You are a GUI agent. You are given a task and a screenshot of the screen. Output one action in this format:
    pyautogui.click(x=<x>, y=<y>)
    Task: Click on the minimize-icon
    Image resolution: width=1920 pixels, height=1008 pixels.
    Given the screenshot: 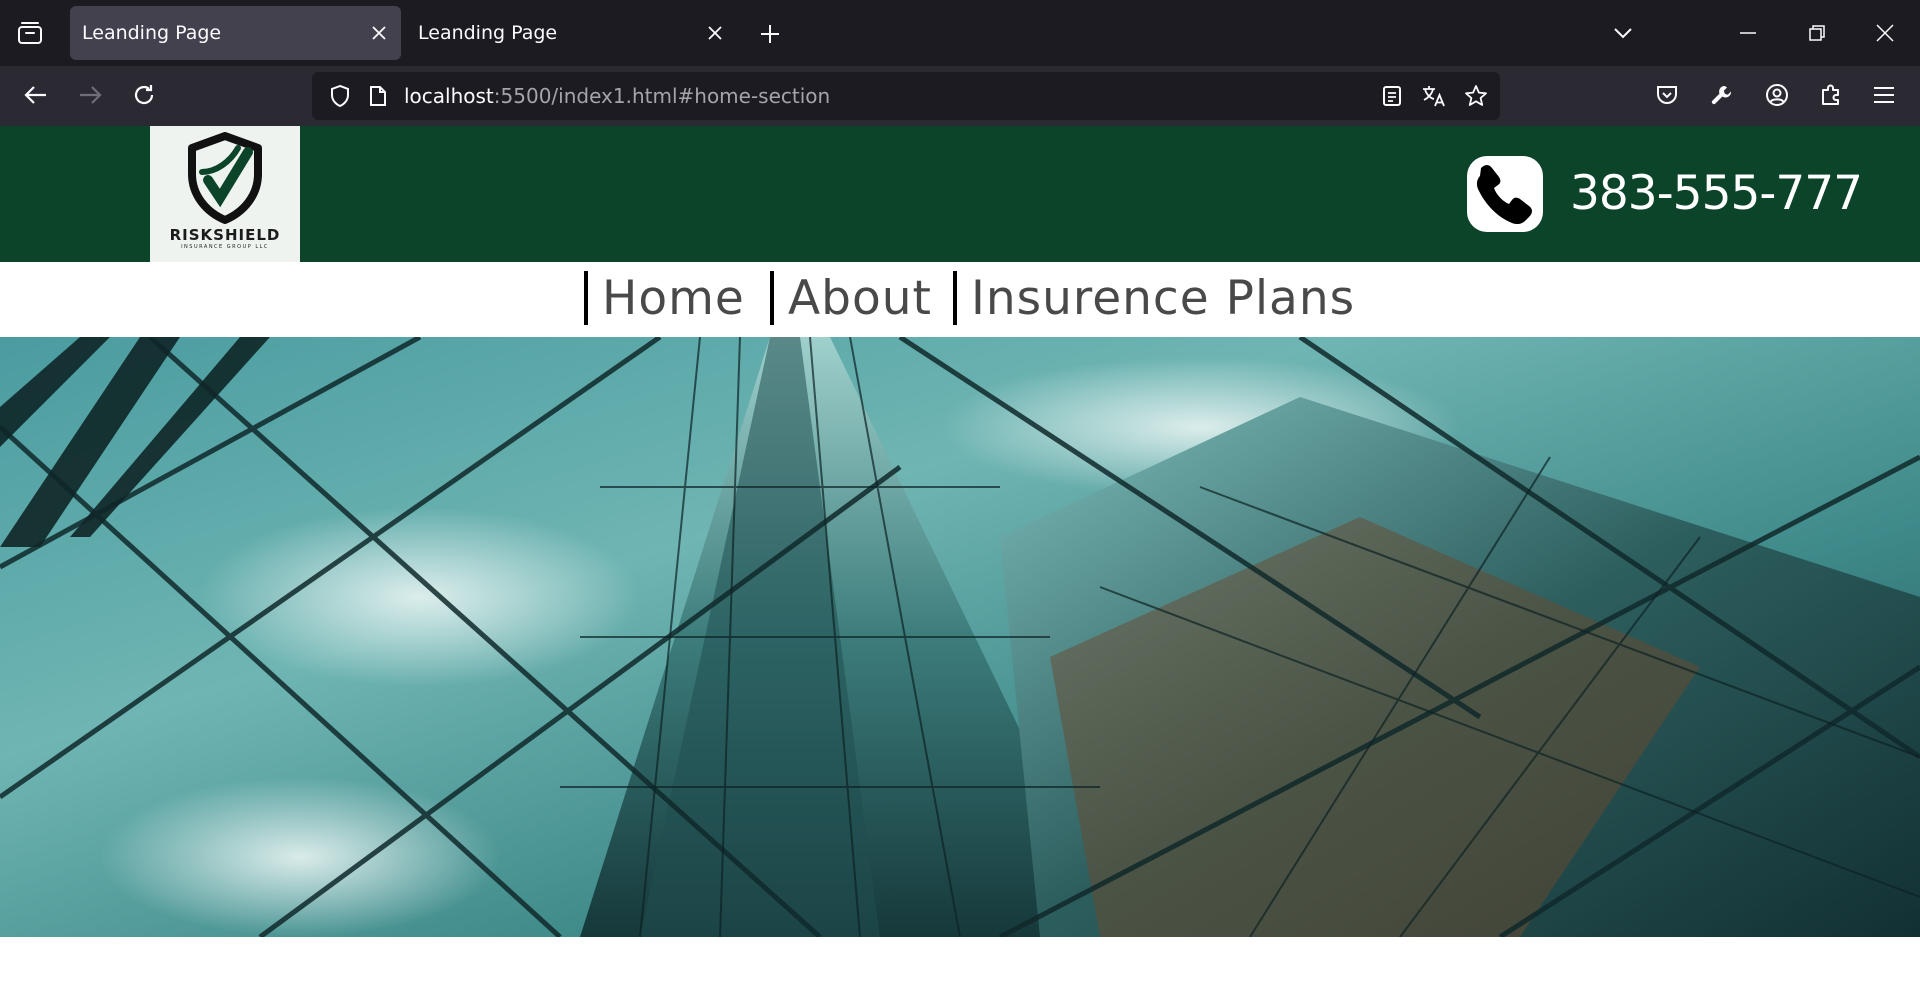 What is the action you would take?
    pyautogui.click(x=1748, y=33)
    